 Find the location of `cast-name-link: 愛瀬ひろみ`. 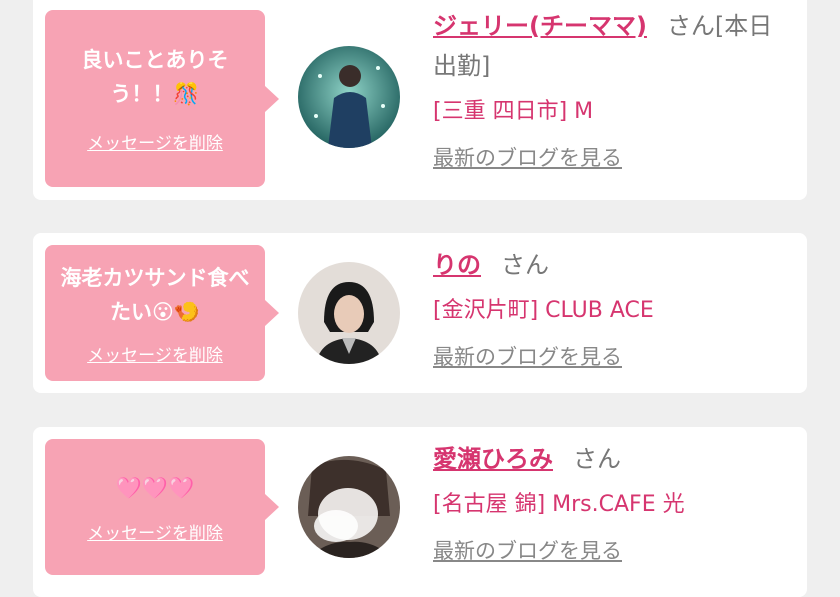

cast-name-link: 愛瀬ひろみ is located at coordinates (493, 459).